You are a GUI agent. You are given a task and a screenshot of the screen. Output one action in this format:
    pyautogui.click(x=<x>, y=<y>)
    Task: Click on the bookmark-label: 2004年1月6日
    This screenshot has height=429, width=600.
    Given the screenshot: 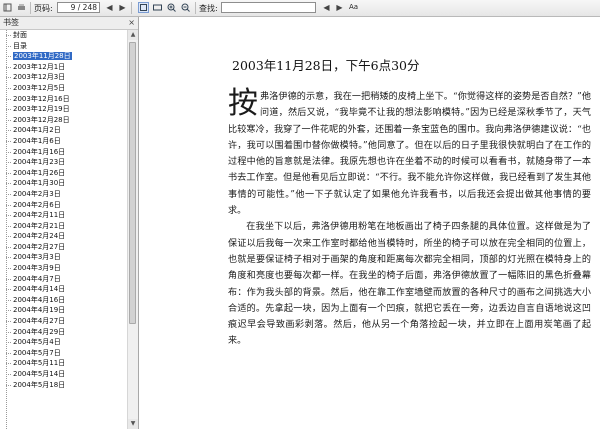 What is the action you would take?
    pyautogui.click(x=37, y=140)
    